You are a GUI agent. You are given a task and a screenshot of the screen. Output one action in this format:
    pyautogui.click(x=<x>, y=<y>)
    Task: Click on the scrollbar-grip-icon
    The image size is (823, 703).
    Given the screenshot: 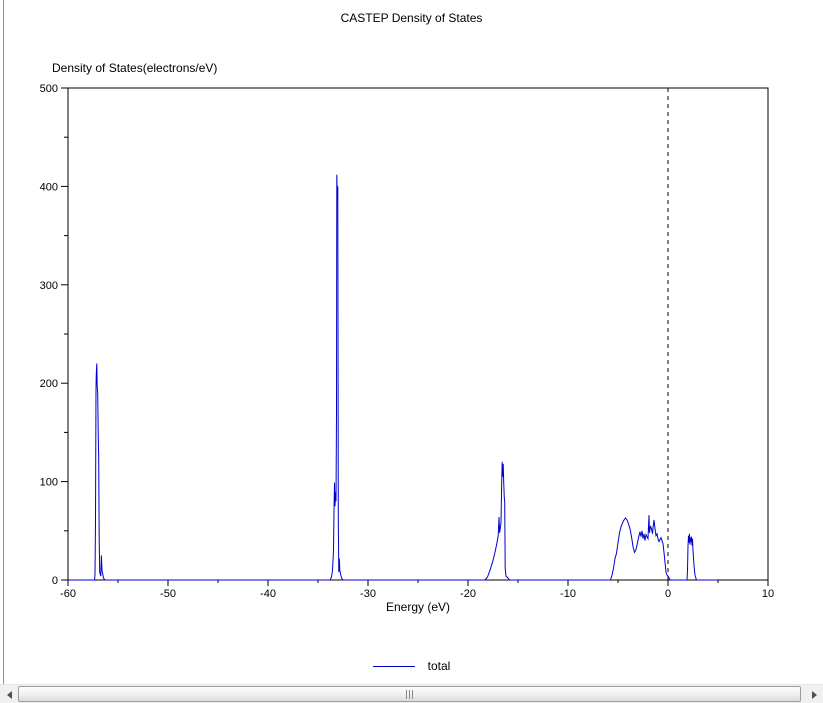 What is the action you would take?
    pyautogui.click(x=409, y=694)
    